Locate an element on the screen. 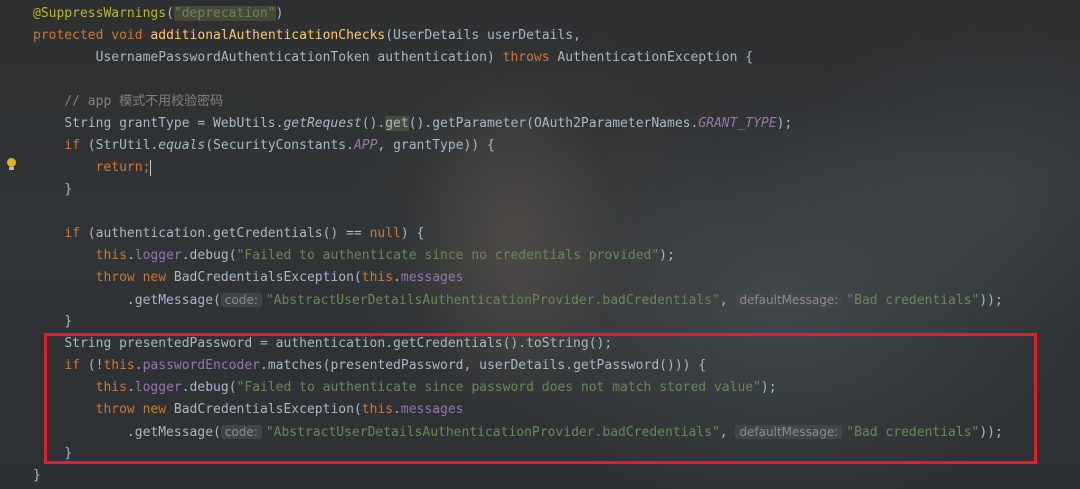  lightbulb-icon is located at coordinates (11, 164).